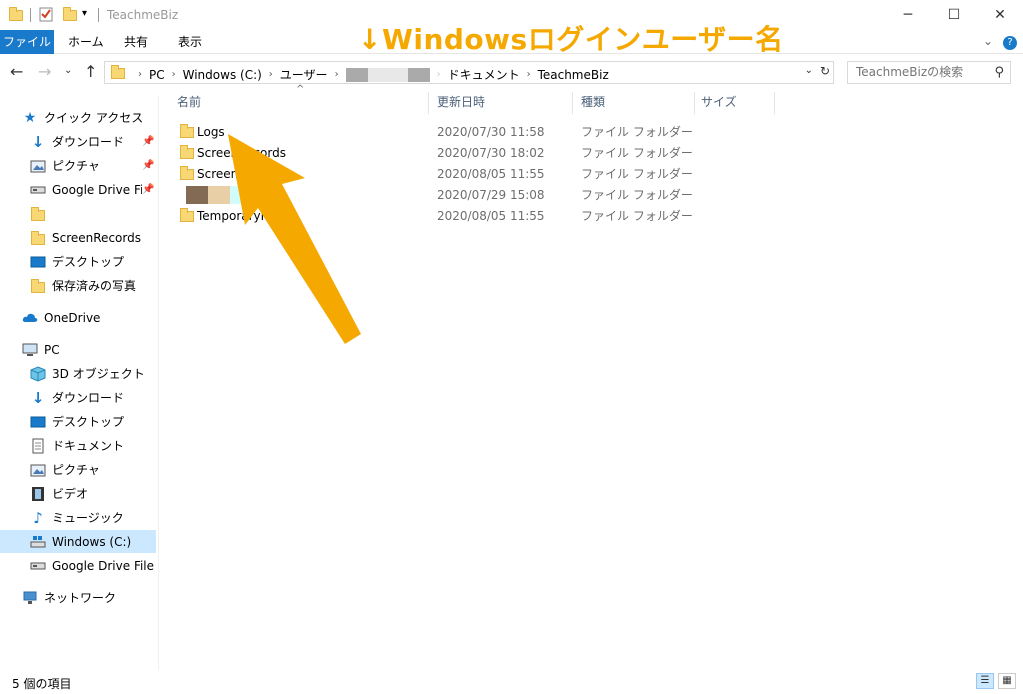 The image size is (1023, 694). I want to click on column-header-type: 種類, so click(593, 104).